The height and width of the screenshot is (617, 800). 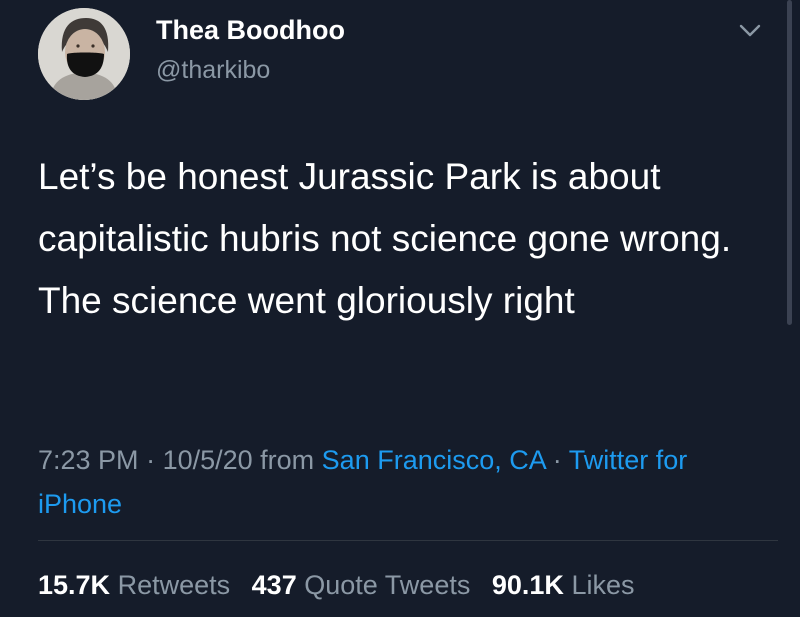 What do you see at coordinates (408, 540) in the screenshot?
I see `divider` at bounding box center [408, 540].